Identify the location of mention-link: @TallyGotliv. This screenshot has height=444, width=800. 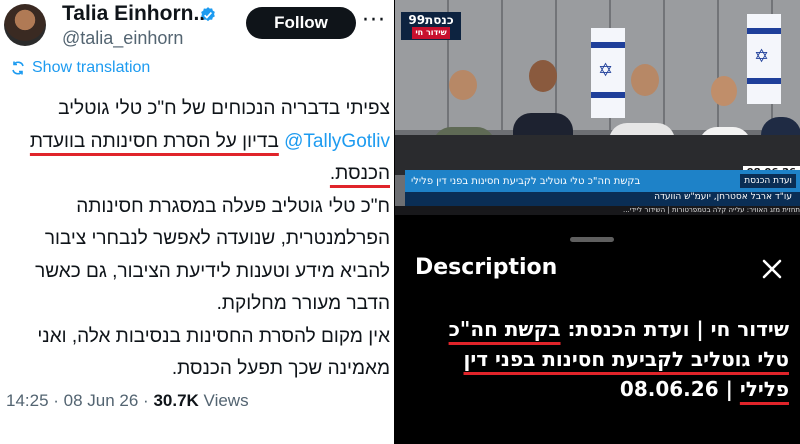
(337, 141).